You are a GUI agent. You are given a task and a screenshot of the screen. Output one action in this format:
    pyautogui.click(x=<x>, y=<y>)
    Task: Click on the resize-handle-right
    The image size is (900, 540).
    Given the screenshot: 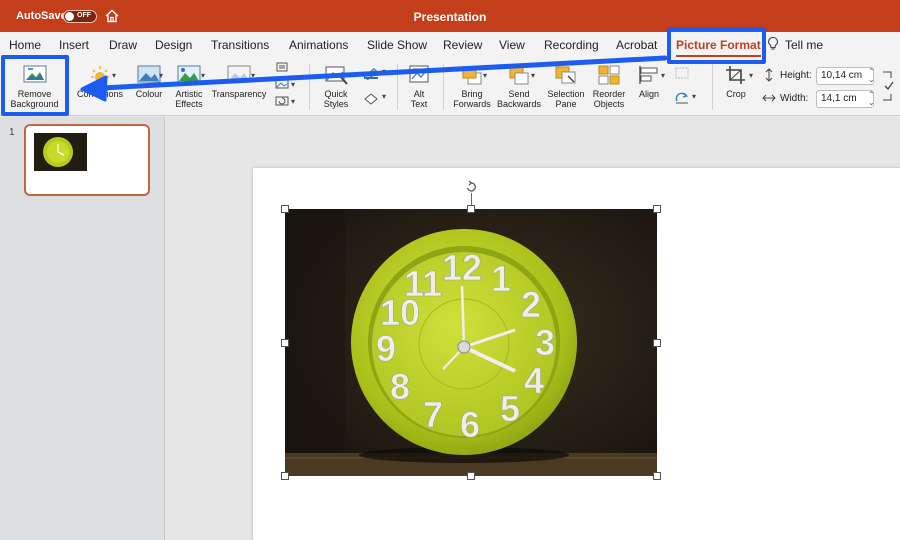 What is the action you would take?
    pyautogui.click(x=657, y=343)
    